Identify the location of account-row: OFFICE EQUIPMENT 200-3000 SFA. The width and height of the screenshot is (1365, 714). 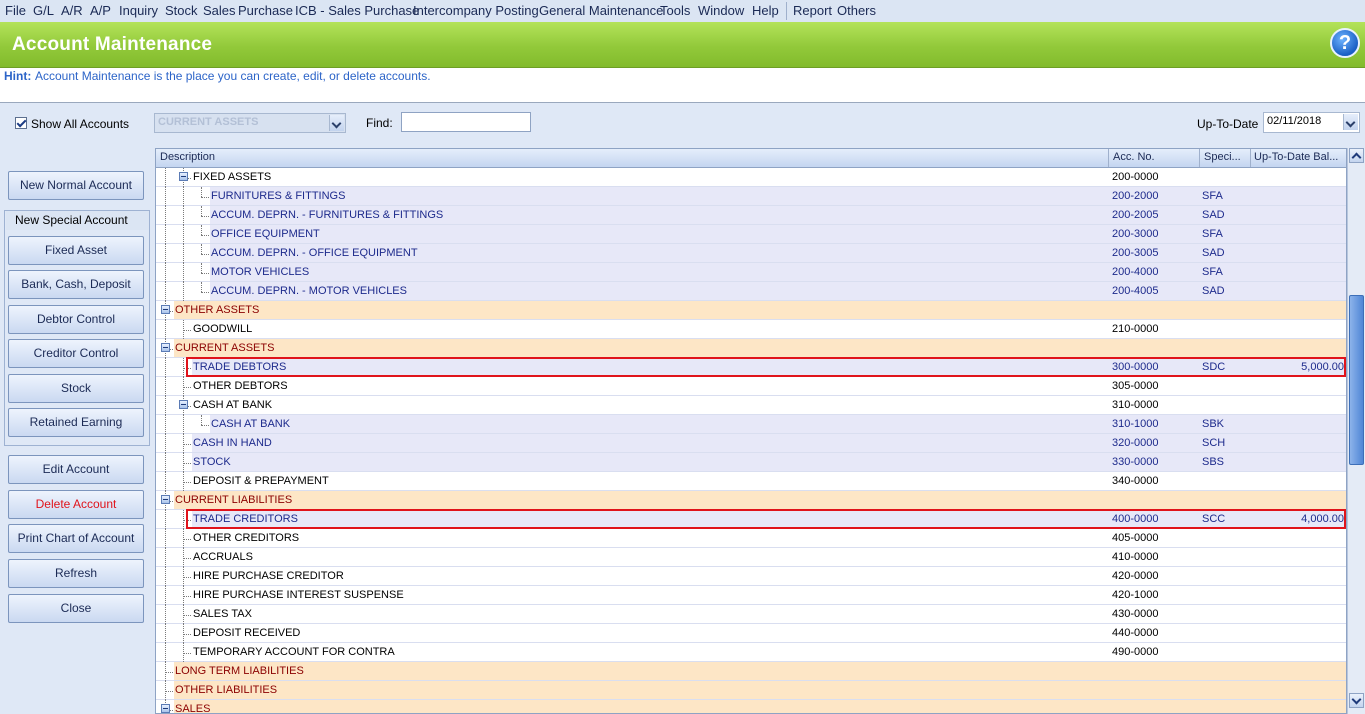
(751, 234).